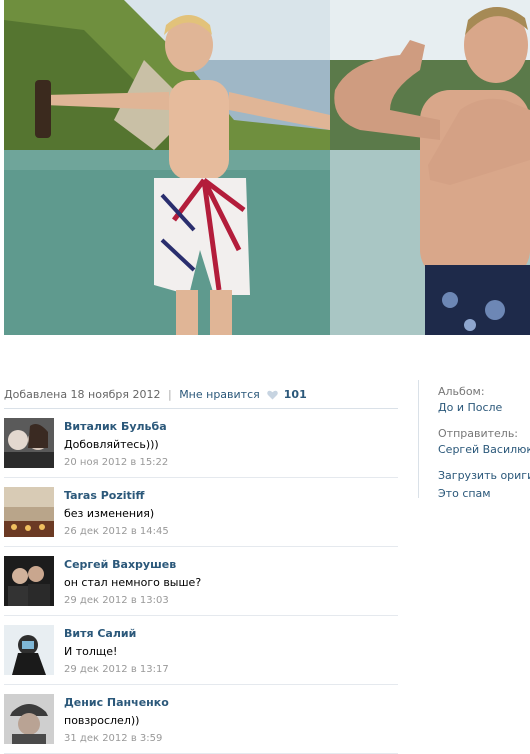  Describe the element at coordinates (115, 426) in the screenshot. I see `comment-author: Виталик Бульба` at that location.